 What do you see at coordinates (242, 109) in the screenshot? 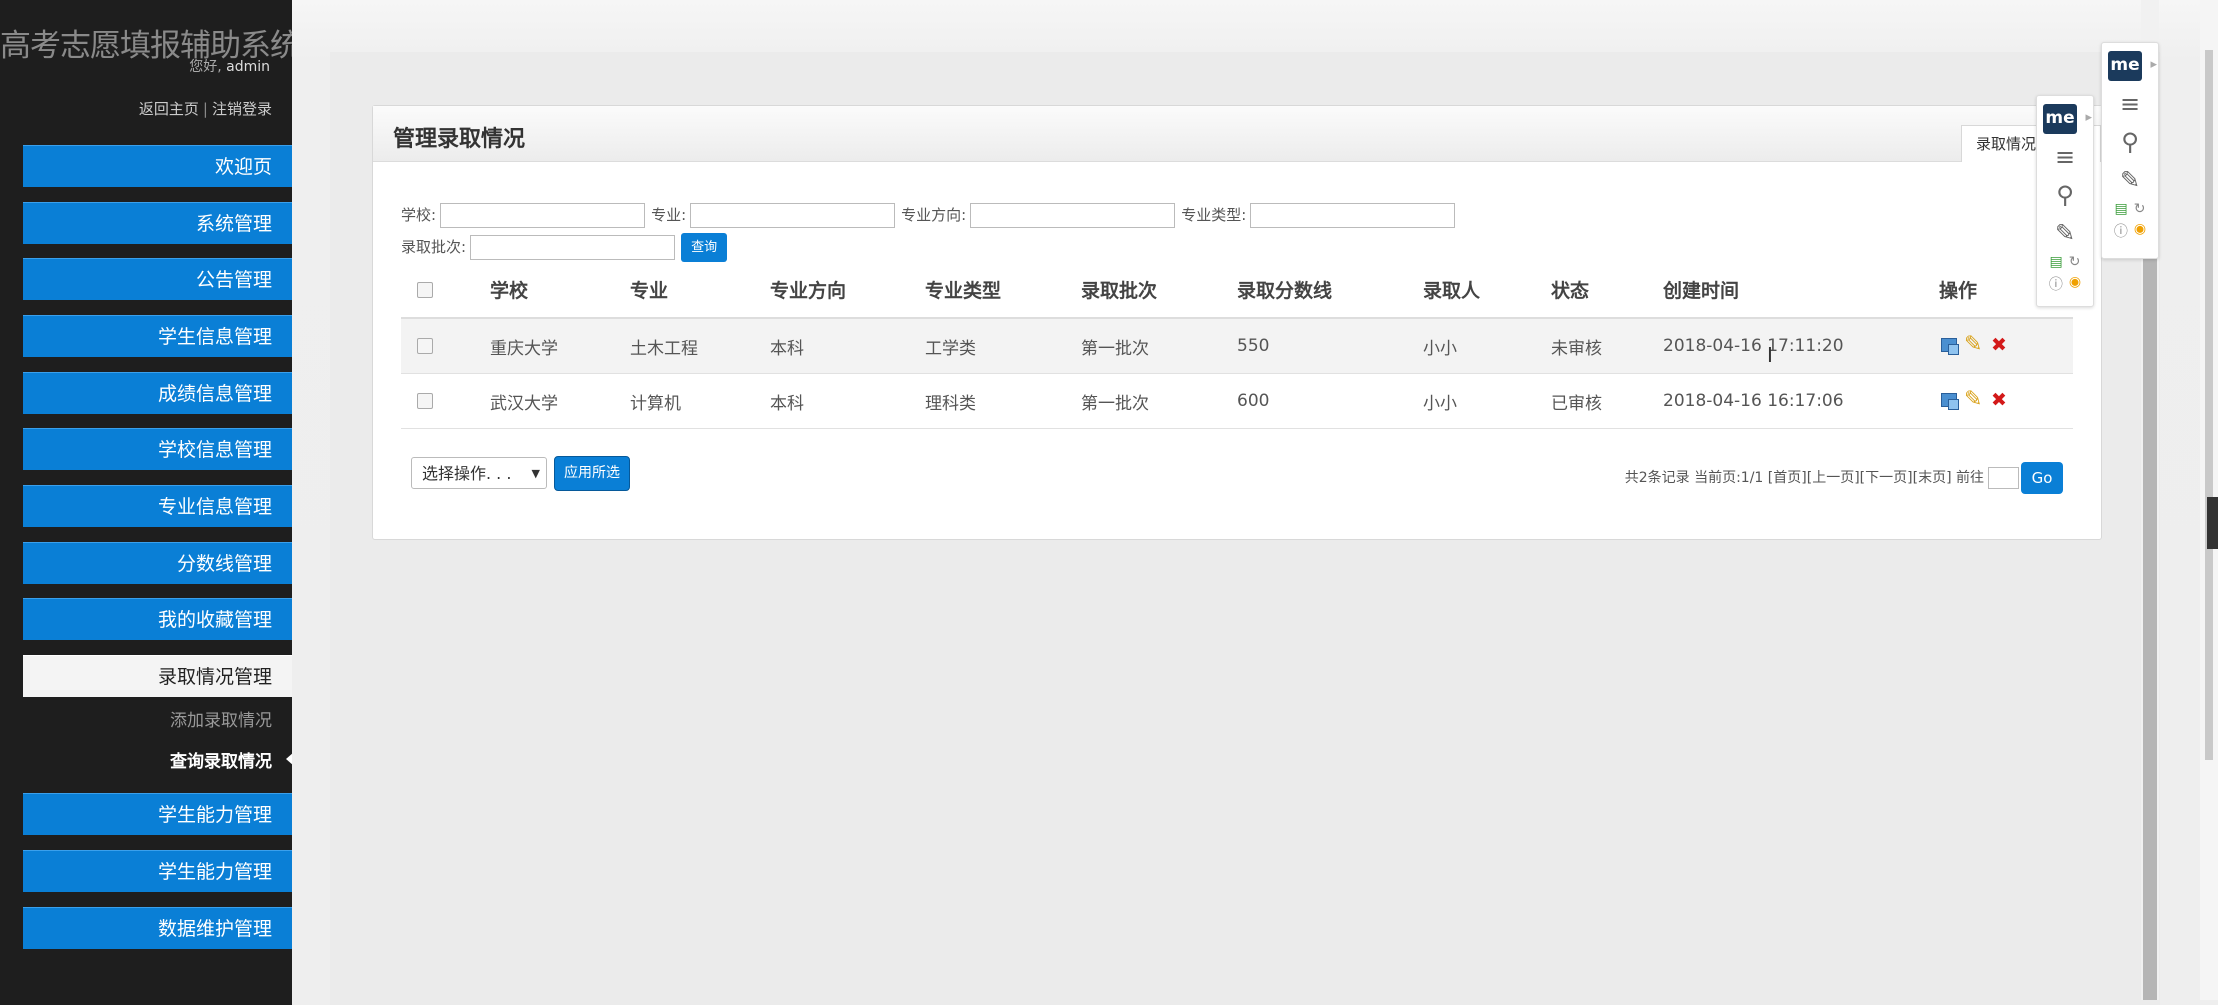
I see `logout-link: 注销登录` at bounding box center [242, 109].